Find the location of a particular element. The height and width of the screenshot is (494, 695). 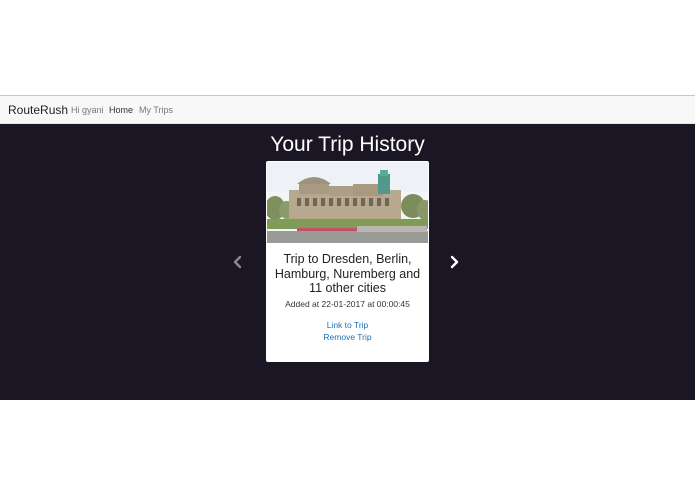

chevron-left-icon is located at coordinates (237, 262).